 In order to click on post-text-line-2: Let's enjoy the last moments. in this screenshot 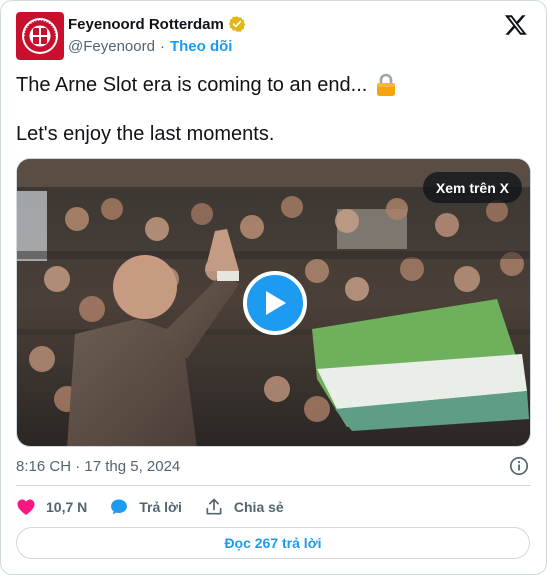, I will do `click(145, 134)`.